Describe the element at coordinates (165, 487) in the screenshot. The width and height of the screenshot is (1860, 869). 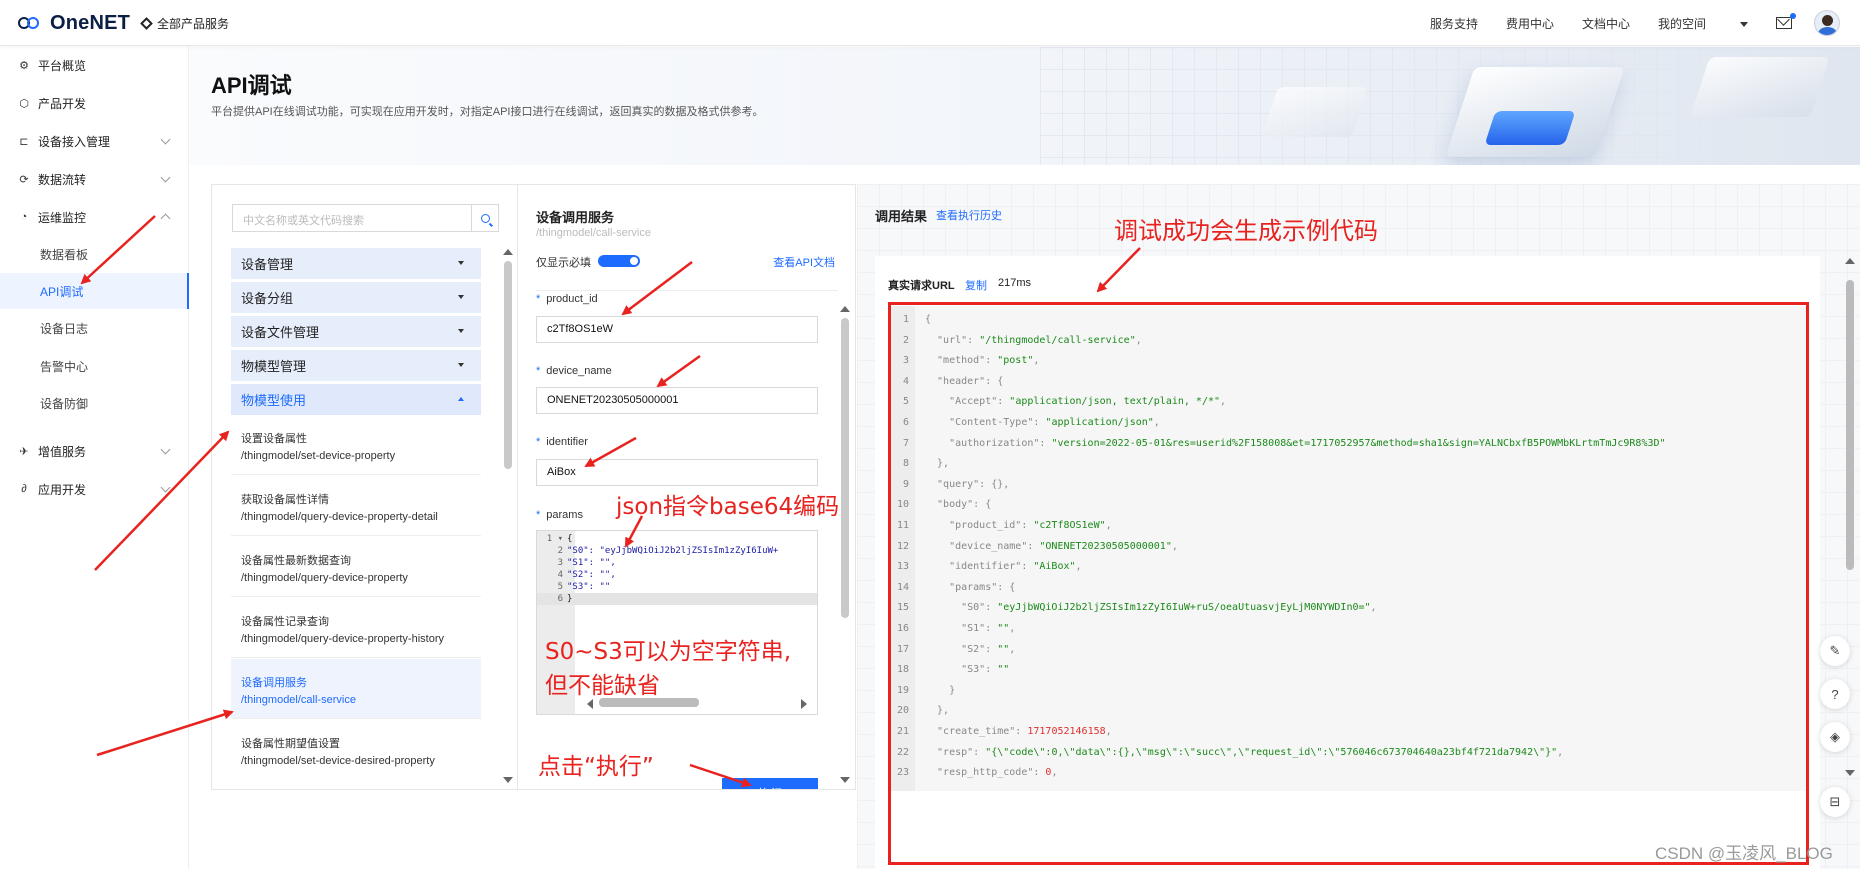
I see `chevron-down-icon` at that location.